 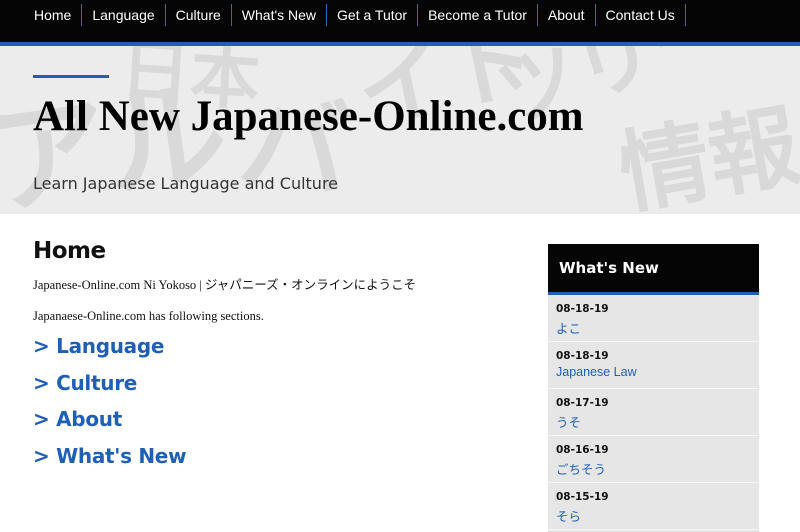 What do you see at coordinates (69, 251) in the screenshot?
I see `page-title: Home` at bounding box center [69, 251].